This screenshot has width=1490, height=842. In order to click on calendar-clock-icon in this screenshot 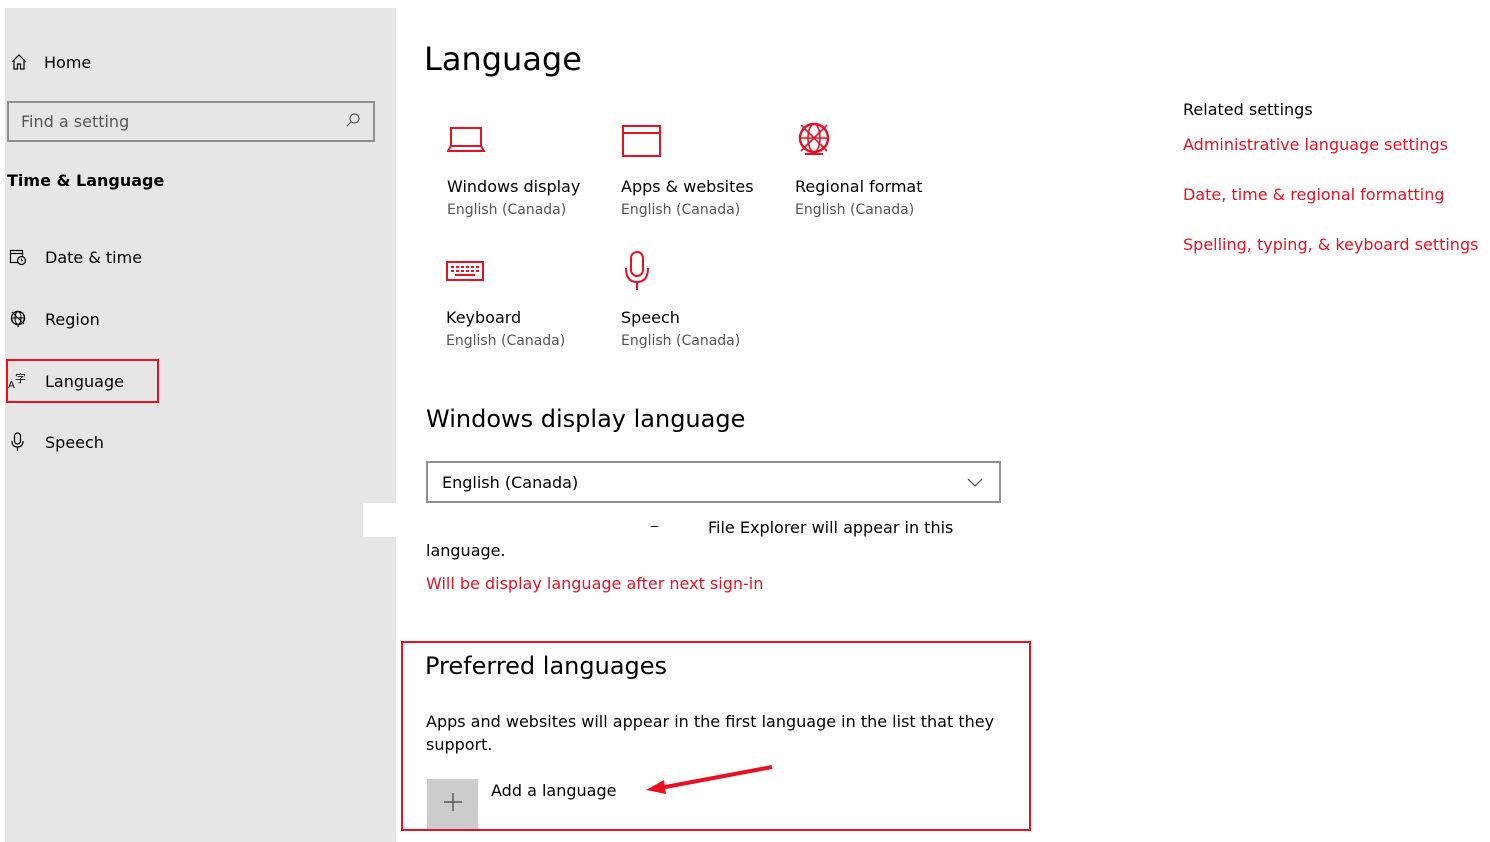, I will do `click(18, 257)`.